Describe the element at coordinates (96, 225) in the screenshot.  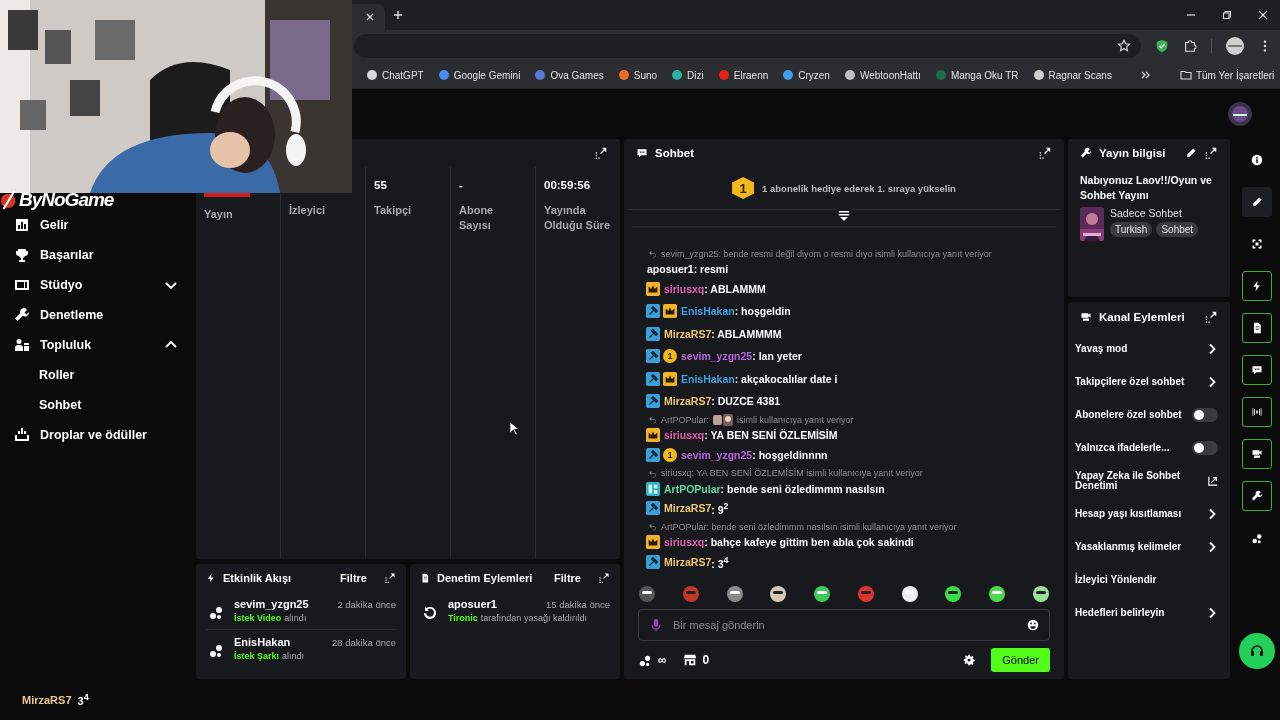
I see `sidebar-item: Gelir` at that location.